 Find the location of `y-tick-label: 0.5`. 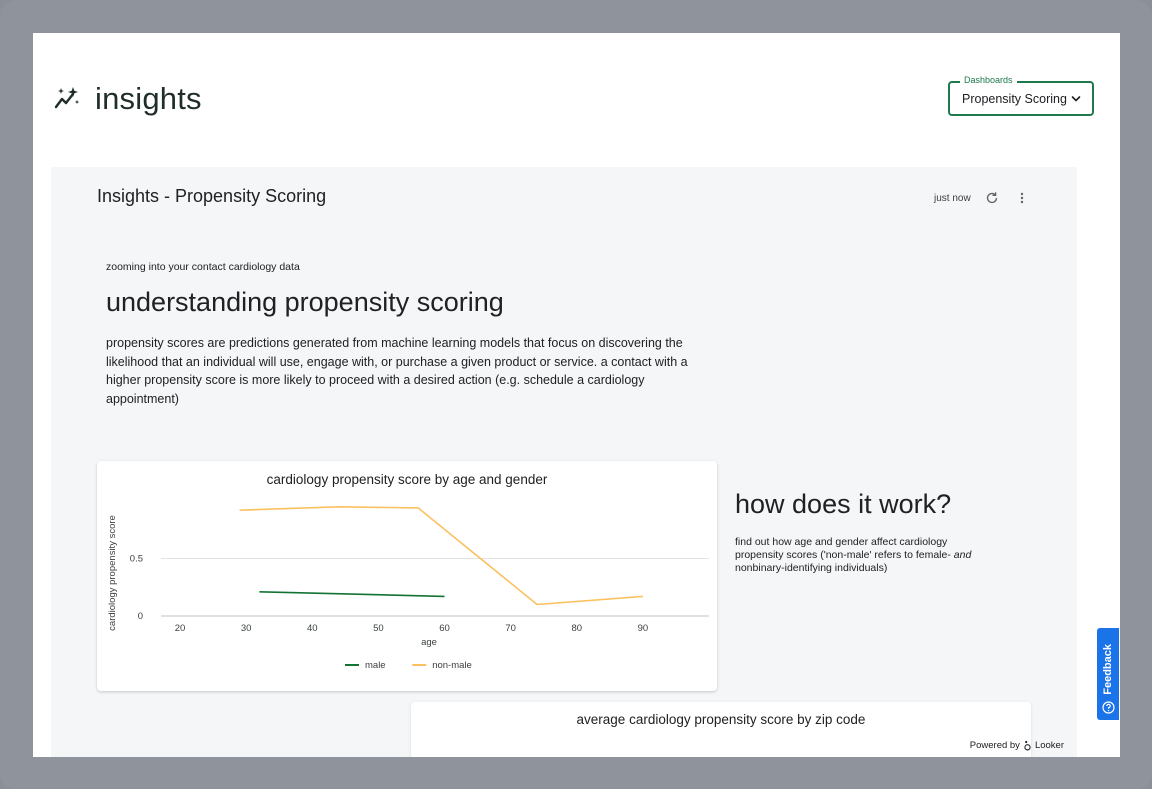

y-tick-label: 0.5 is located at coordinates (136, 559).